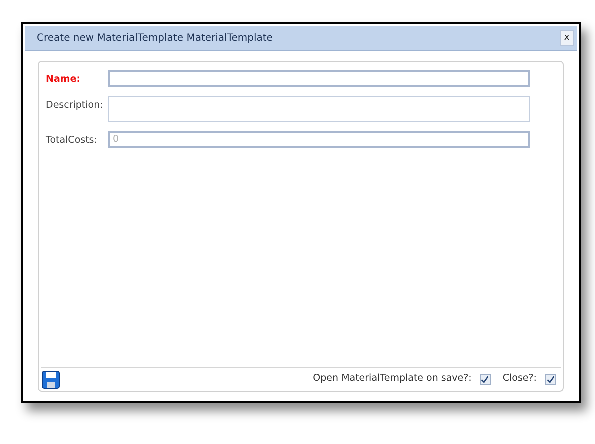  I want to click on window-title: Create new MaterialTemplate MaterialTemplate, so click(155, 39).